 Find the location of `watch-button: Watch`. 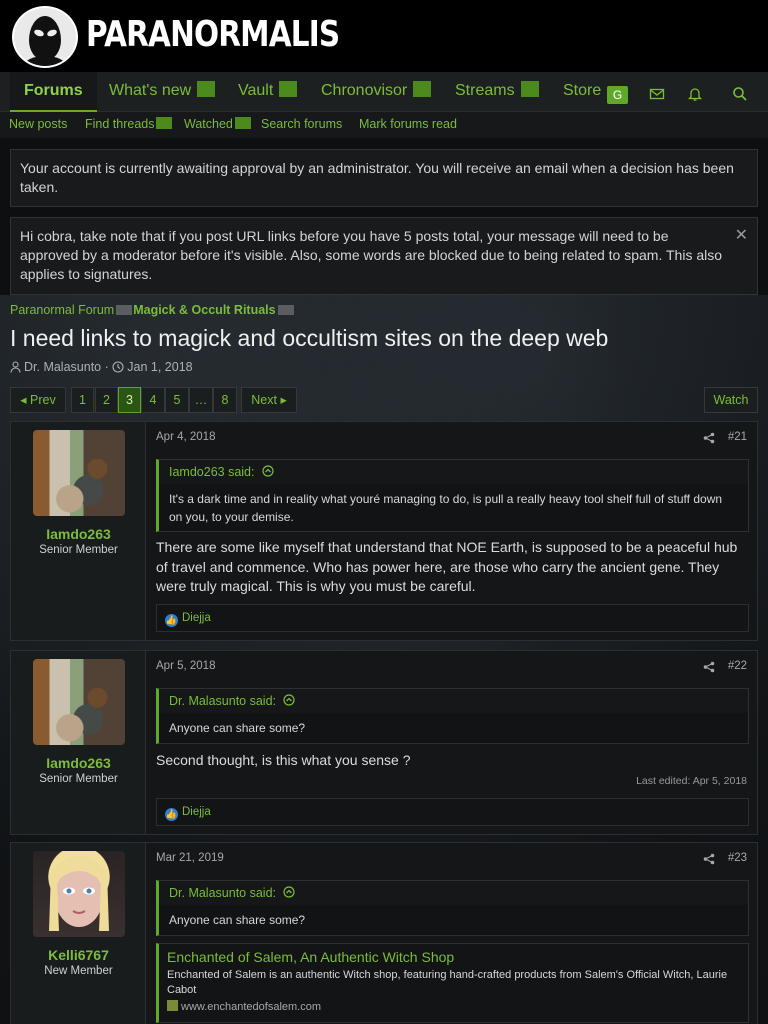

watch-button: Watch is located at coordinates (731, 400).